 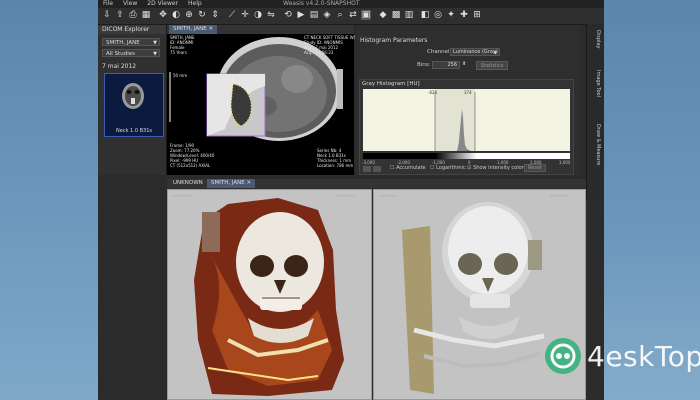 I want to click on 3d-view-tab-bar: UNKNOWN SMITH, JANE ✕, so click(x=376, y=183).